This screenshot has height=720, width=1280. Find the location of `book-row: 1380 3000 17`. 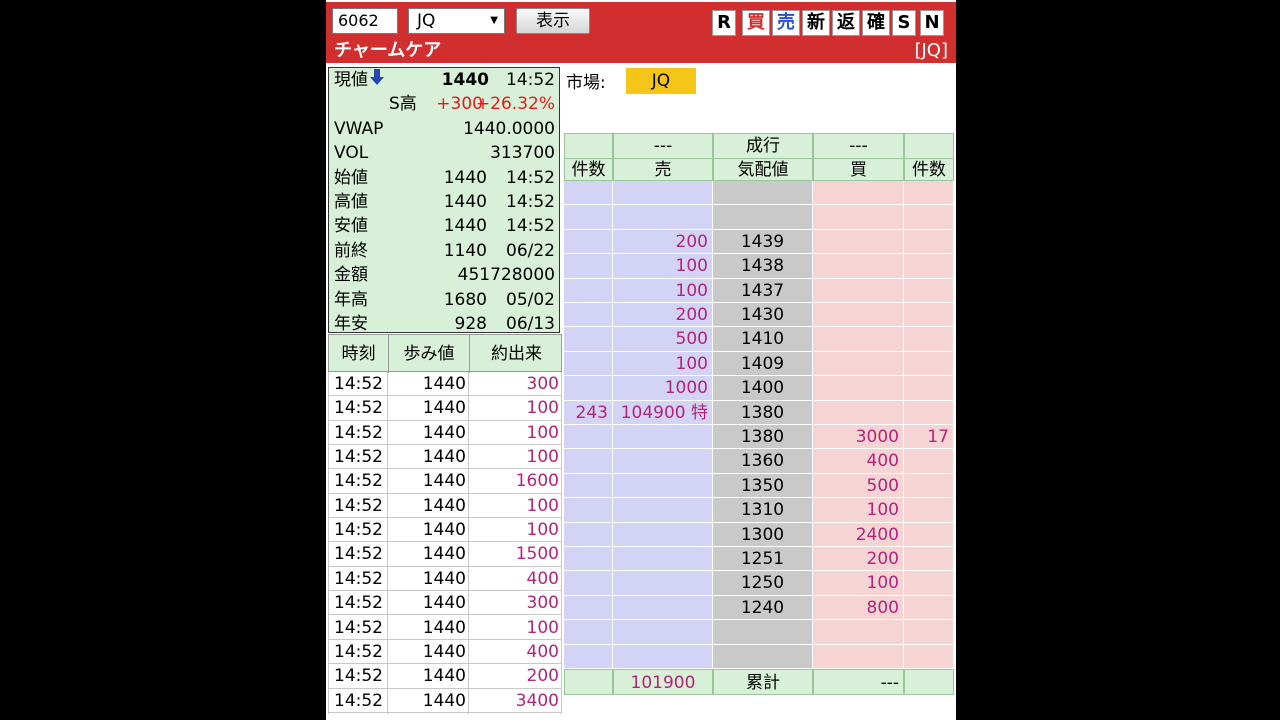

book-row: 1380 3000 17 is located at coordinates (759, 437).